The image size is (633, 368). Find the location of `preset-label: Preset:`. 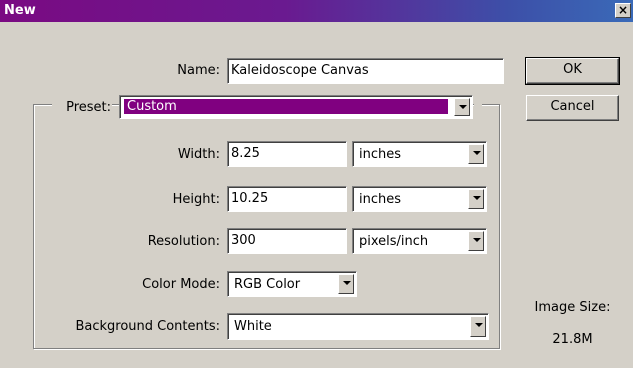

preset-label: Preset: is located at coordinates (88, 107).